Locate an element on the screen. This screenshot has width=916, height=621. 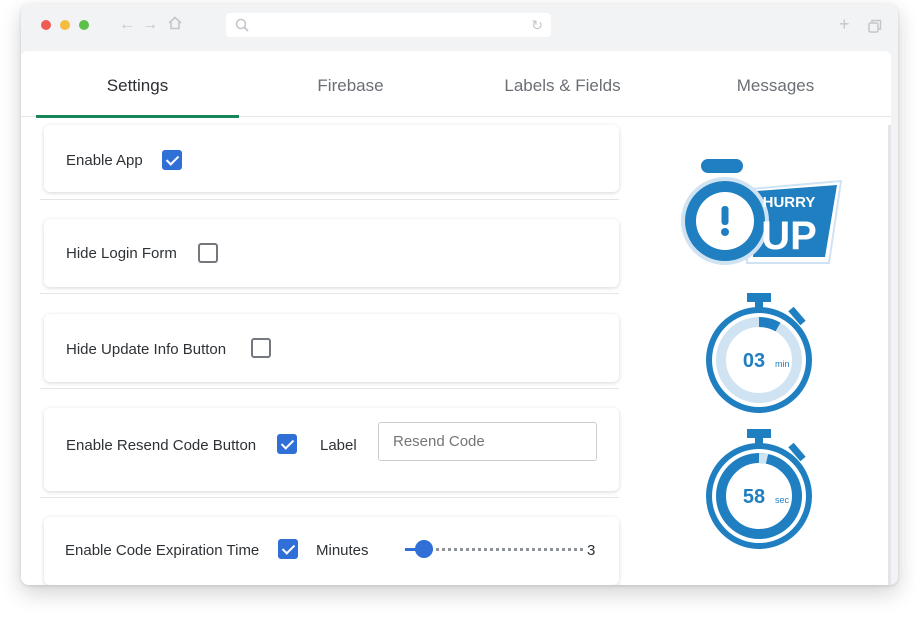
close-window-button is located at coordinates (46, 25).